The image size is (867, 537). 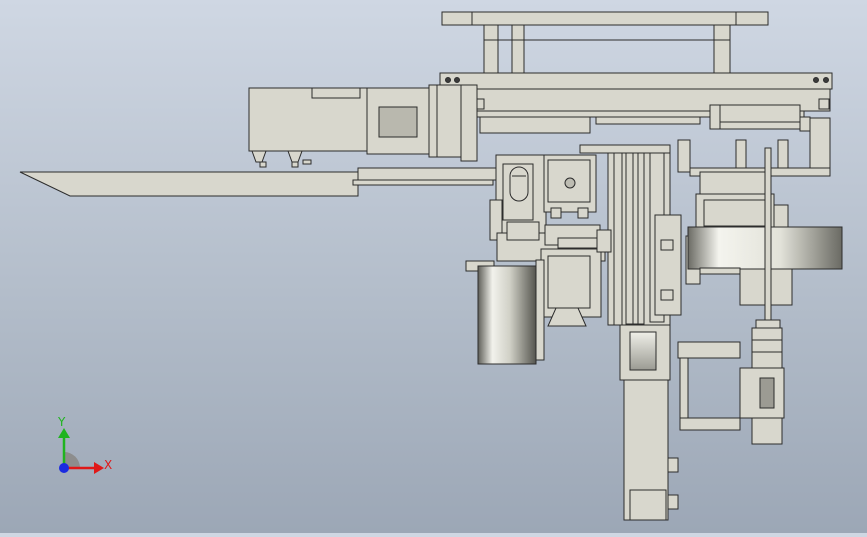 I want to click on fork-arm, so click(x=259, y=182).